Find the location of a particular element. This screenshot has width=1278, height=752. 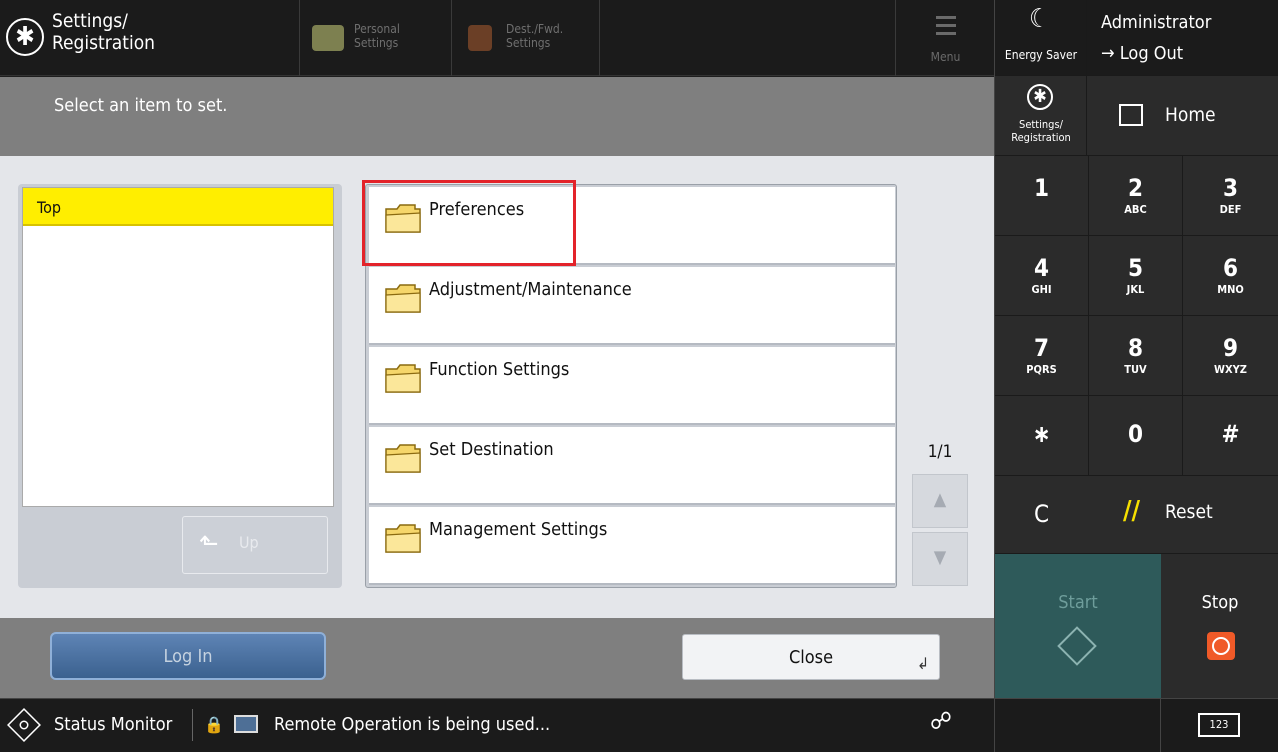

clear-key: C is located at coordinates (1042, 515).